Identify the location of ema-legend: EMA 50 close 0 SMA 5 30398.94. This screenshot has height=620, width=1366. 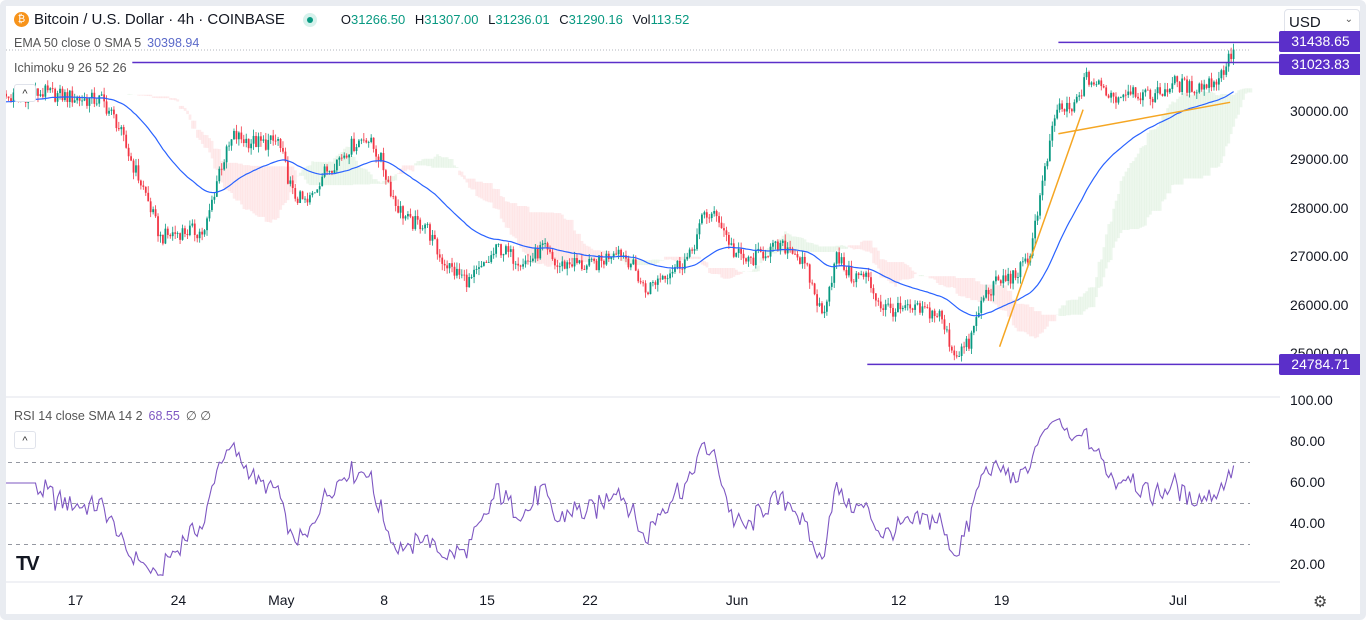
(106, 43).